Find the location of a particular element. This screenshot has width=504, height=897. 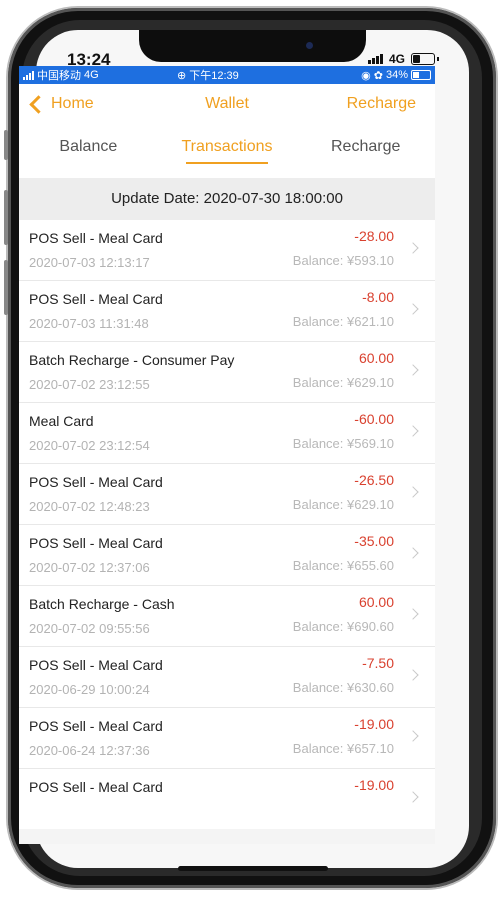

tab-transactions: Transactions is located at coordinates (227, 152).